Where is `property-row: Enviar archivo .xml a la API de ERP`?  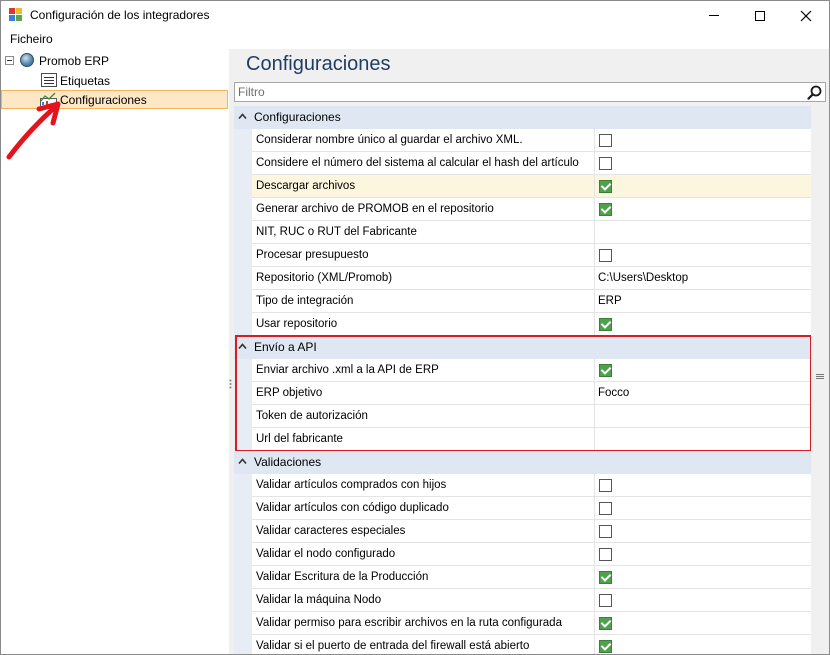
property-row: Enviar archivo .xml a la API de ERP is located at coordinates (522, 370).